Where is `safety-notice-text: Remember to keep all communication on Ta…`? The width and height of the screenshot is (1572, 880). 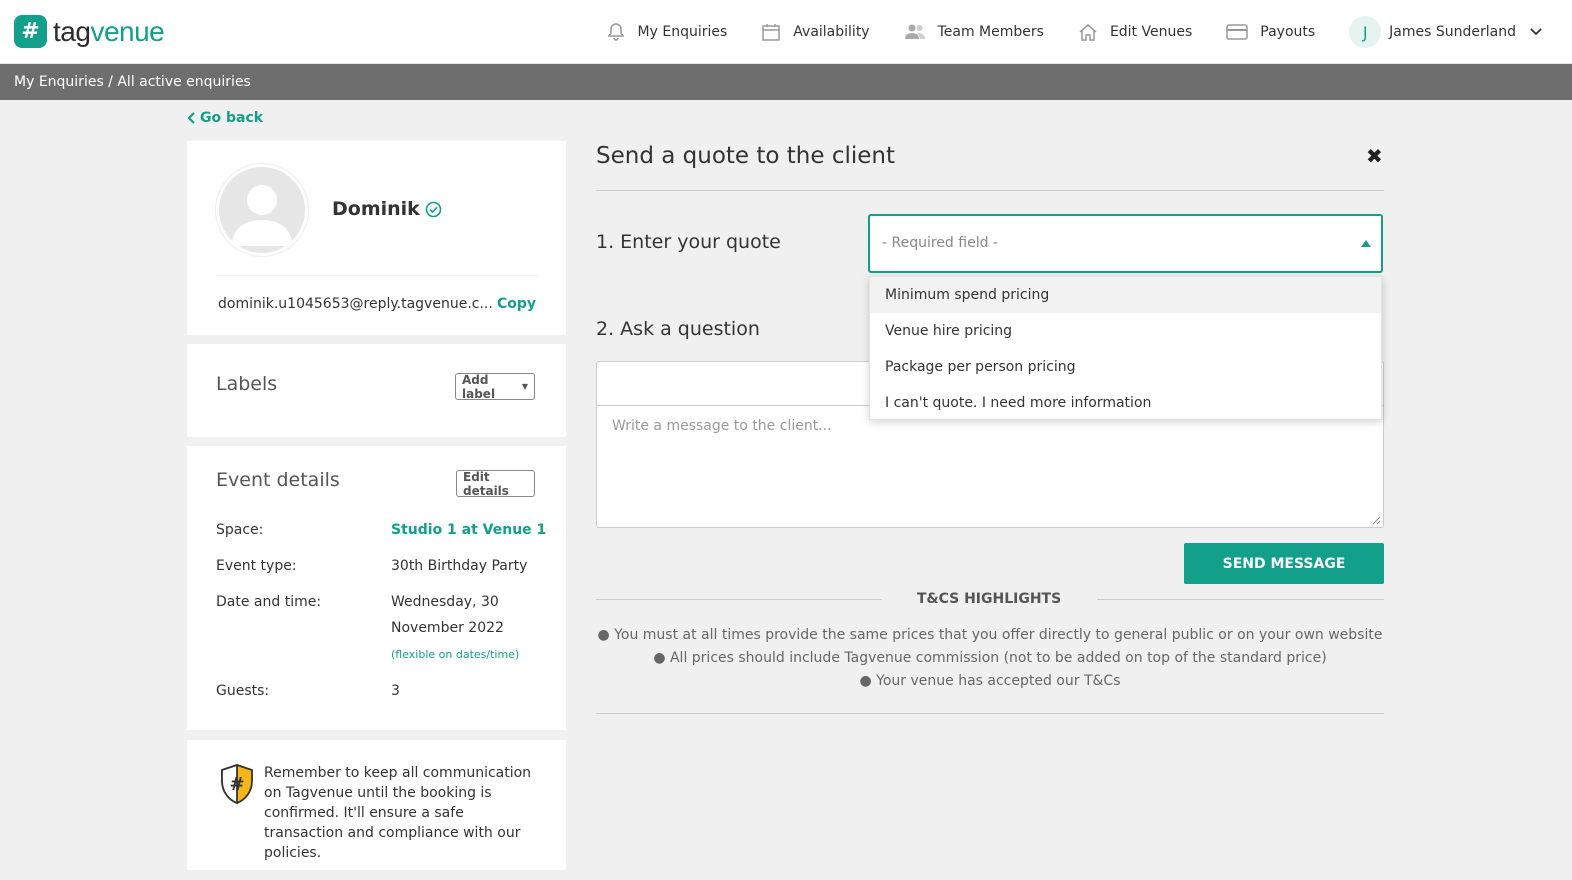
safety-notice-text: Remember to keep all communication on Ta… is located at coordinates (398, 813).